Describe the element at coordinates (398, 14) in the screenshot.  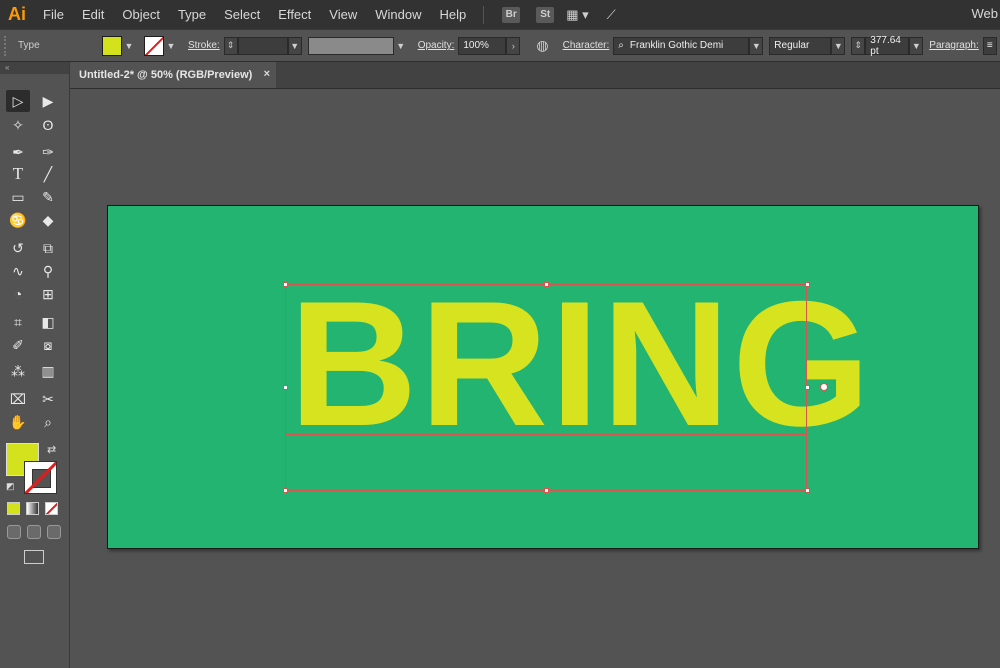
I see `menu-window: Window` at that location.